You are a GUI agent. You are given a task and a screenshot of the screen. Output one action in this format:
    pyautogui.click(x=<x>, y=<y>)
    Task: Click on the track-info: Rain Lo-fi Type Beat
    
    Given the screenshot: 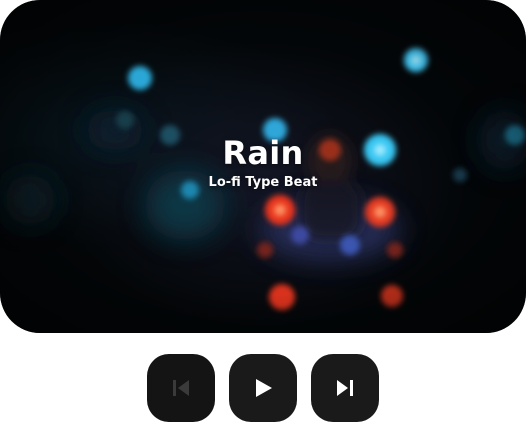 What is the action you would take?
    pyautogui.click(x=263, y=163)
    